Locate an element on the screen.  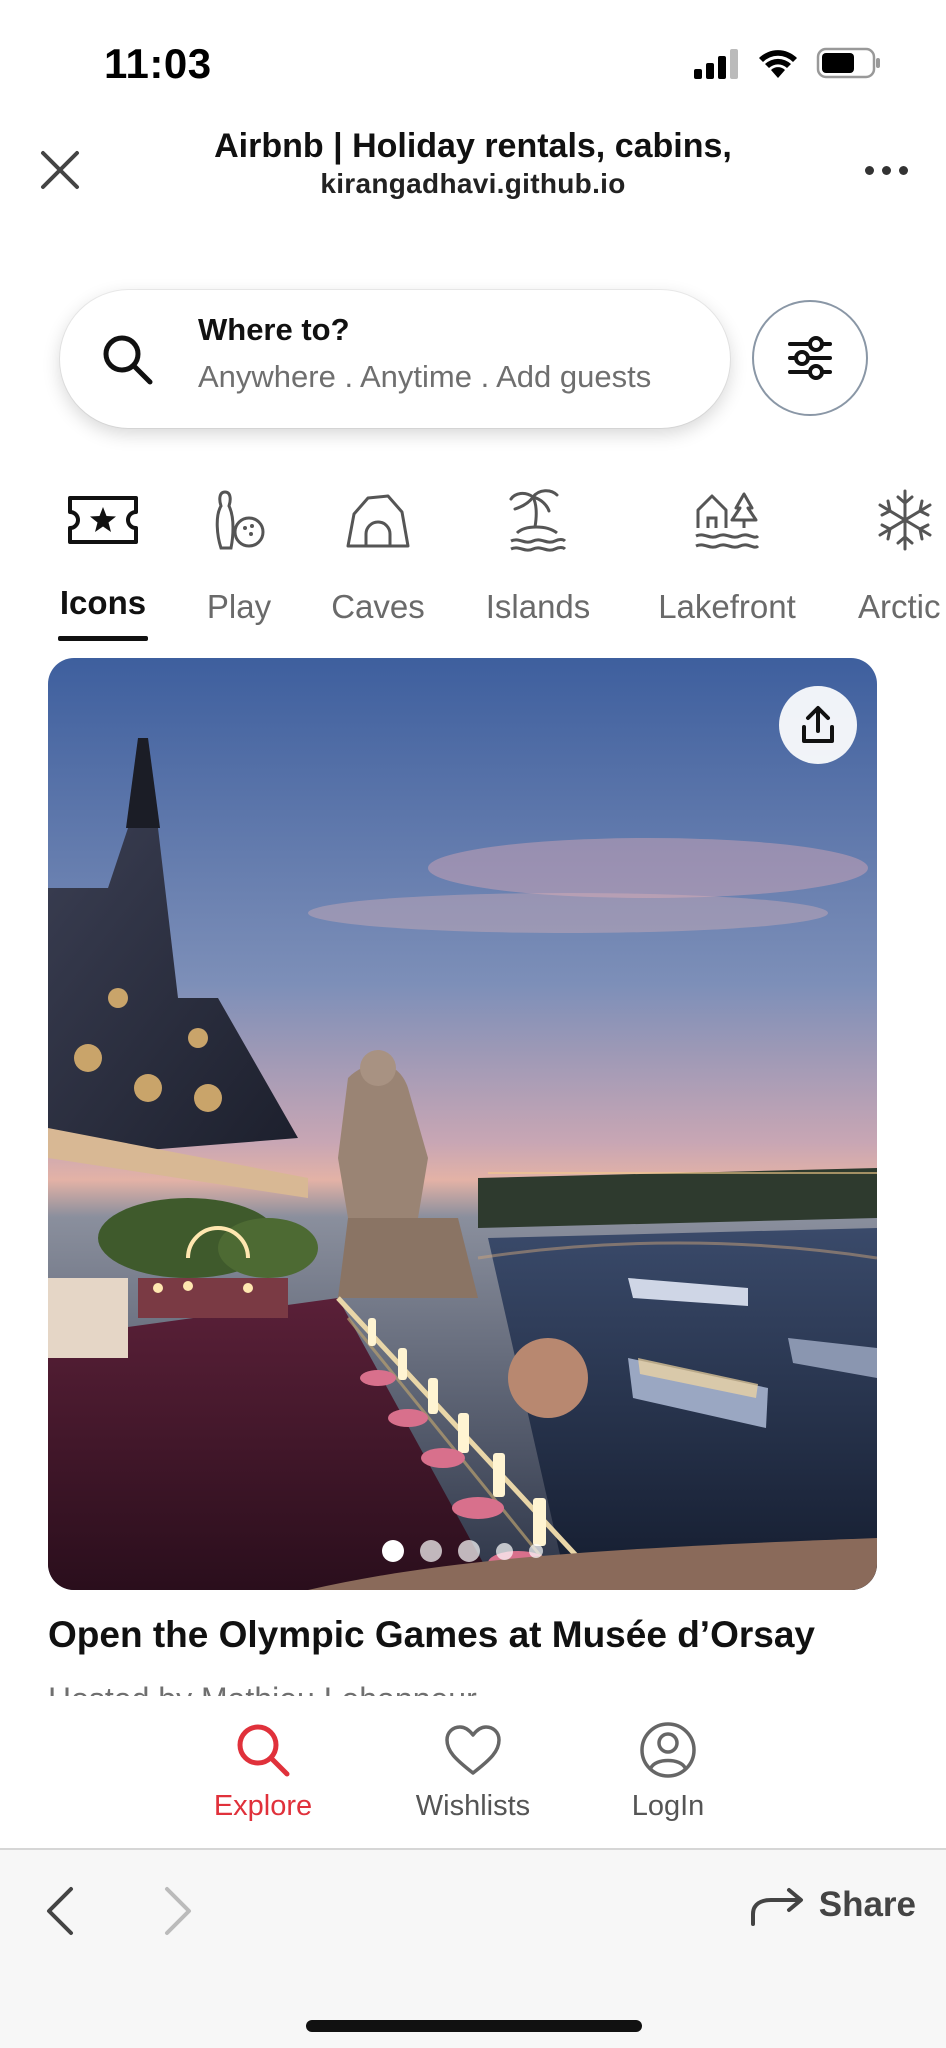
status-time: 11:03 is located at coordinates (158, 63).